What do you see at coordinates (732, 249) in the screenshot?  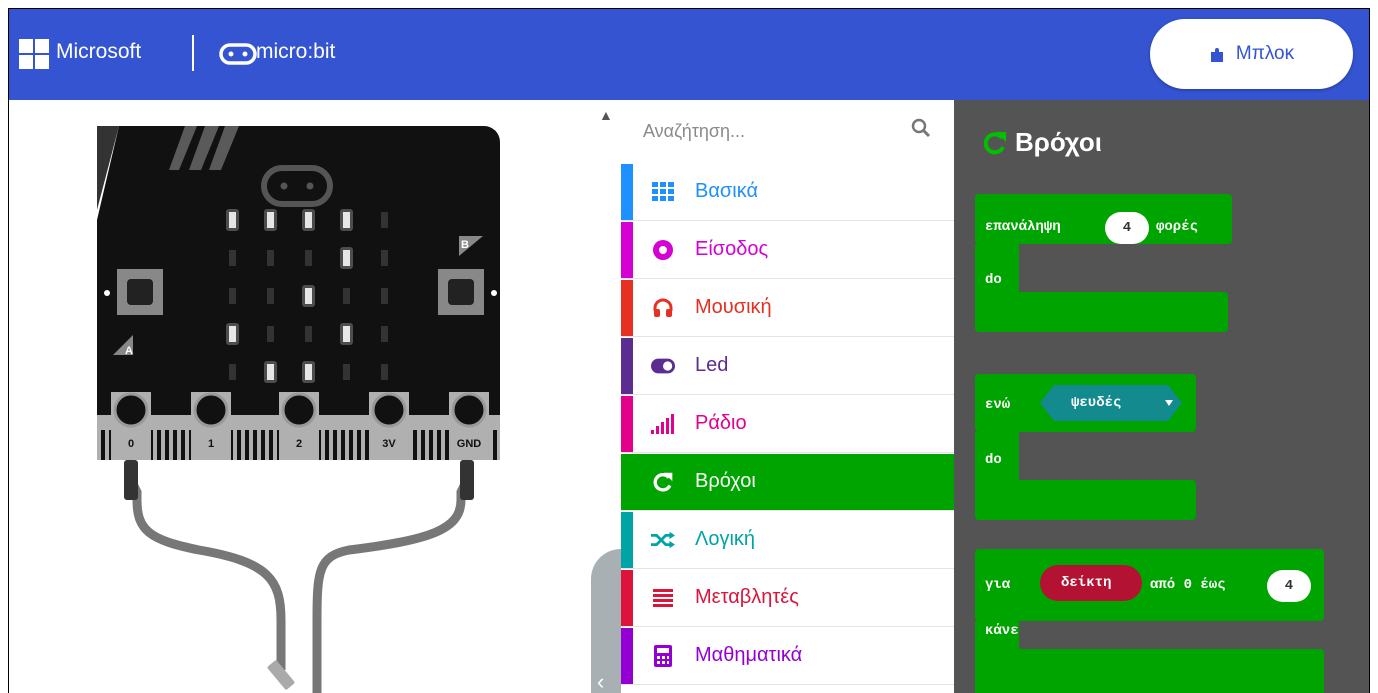 I see `category-label: Είσοδος` at bounding box center [732, 249].